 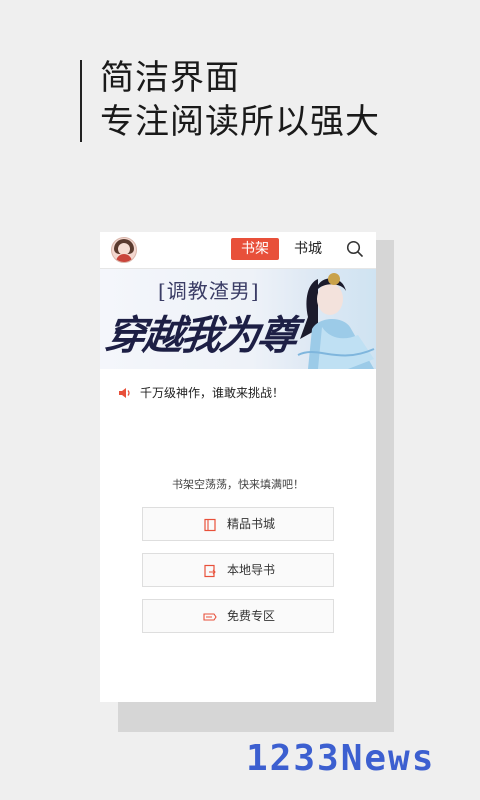 What do you see at coordinates (355, 249) in the screenshot?
I see `search-icon` at bounding box center [355, 249].